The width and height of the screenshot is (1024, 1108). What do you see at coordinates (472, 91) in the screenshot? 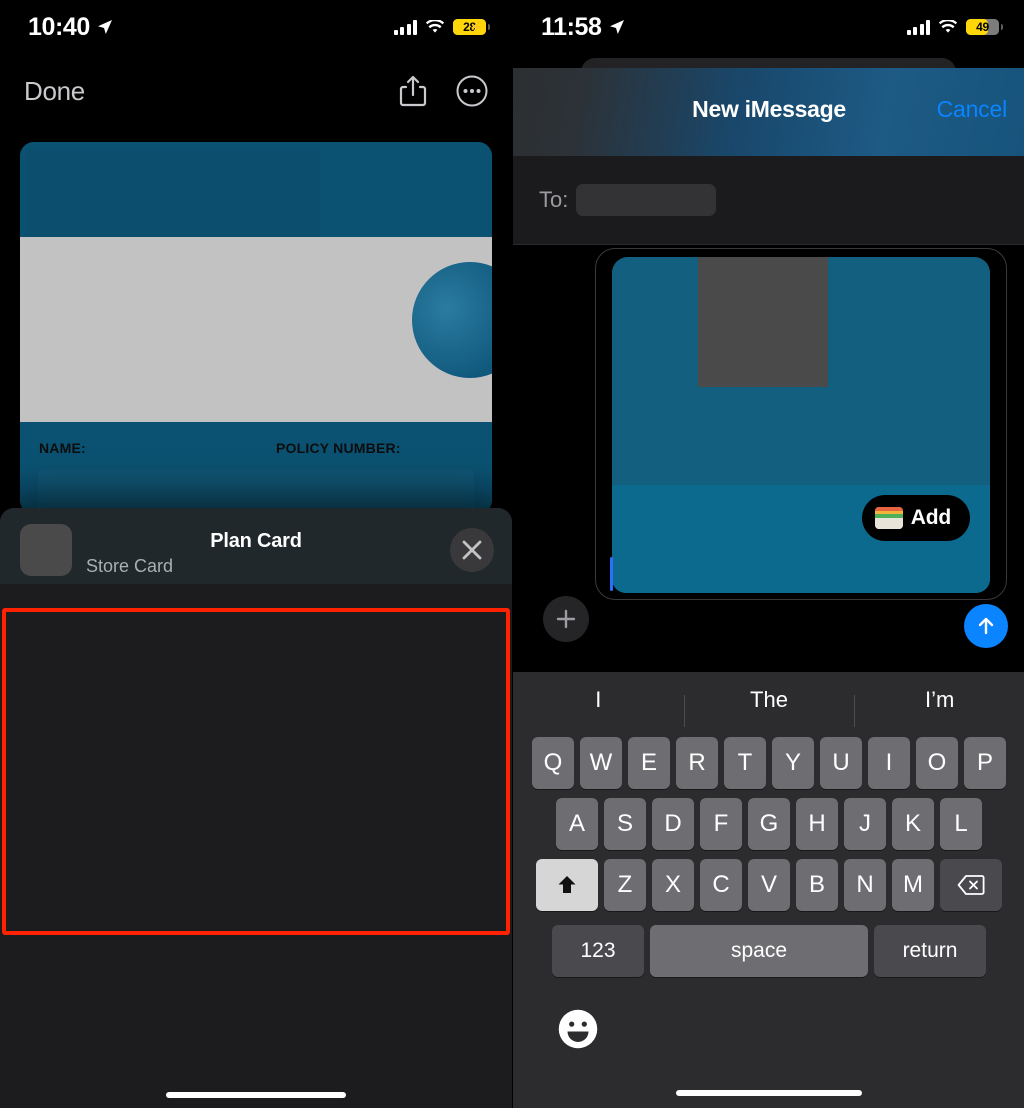
I see `more-circle-icon` at bounding box center [472, 91].